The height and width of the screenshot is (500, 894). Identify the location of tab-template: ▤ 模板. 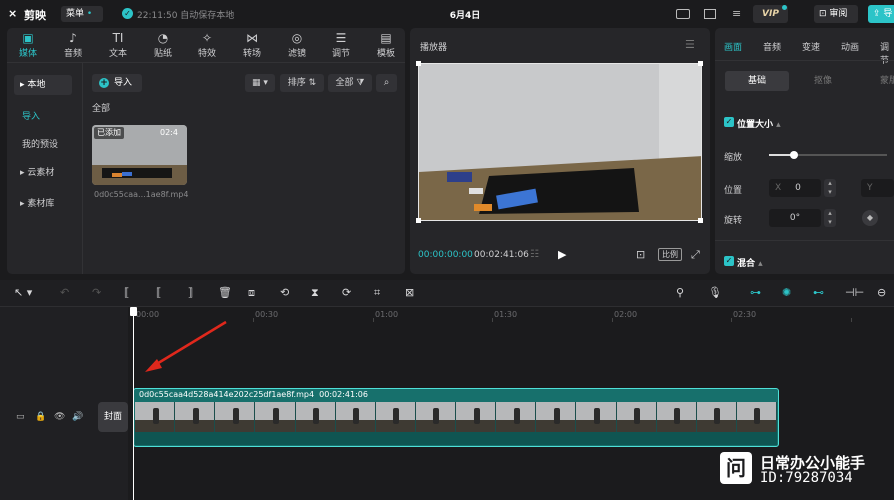
(386, 46).